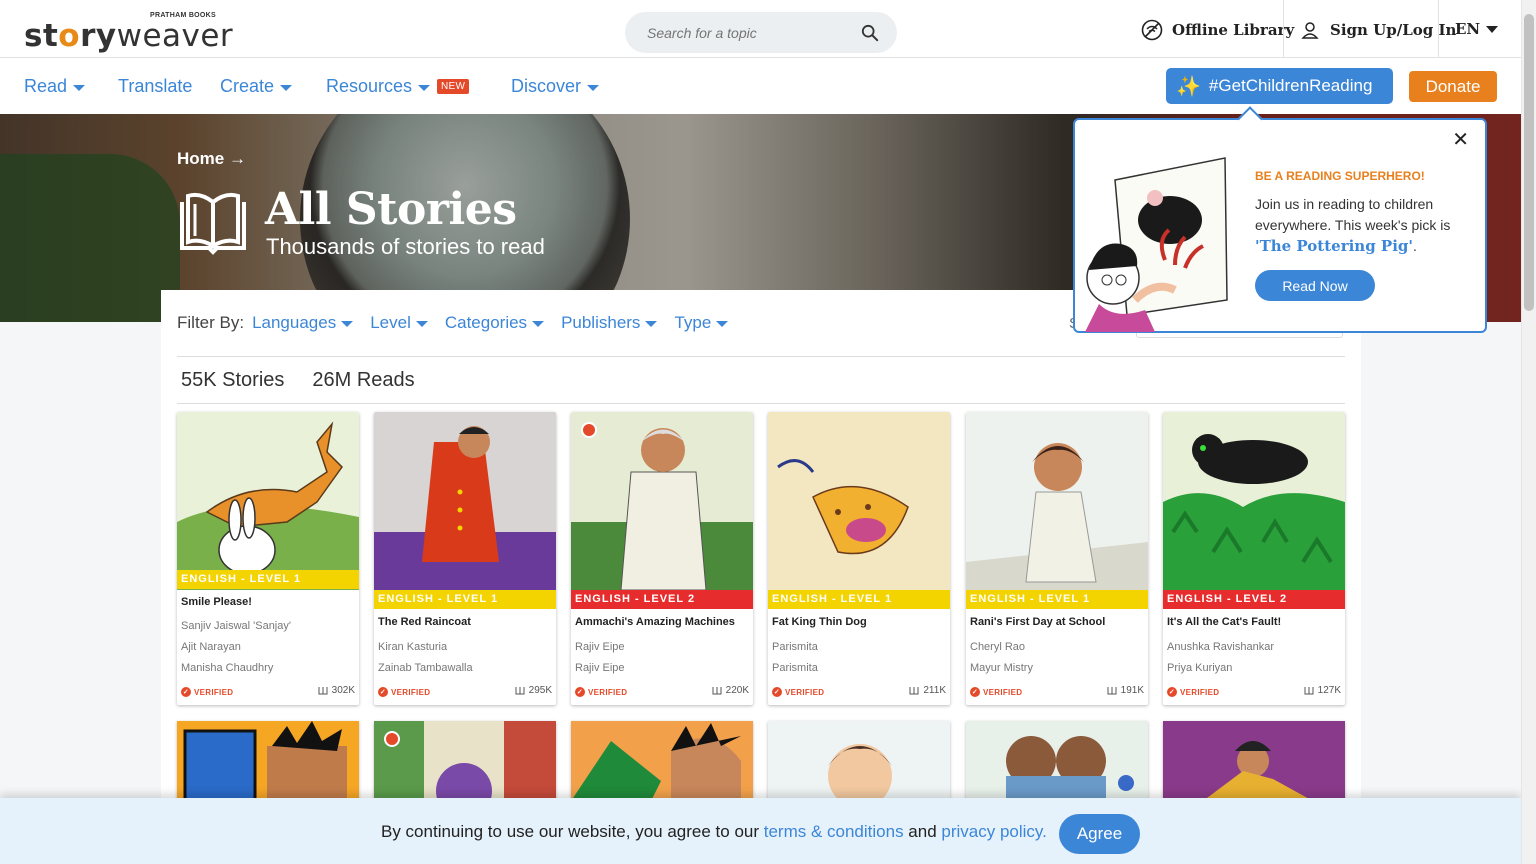 The image size is (1536, 864). I want to click on story-title: The Red Raincoat, so click(424, 622).